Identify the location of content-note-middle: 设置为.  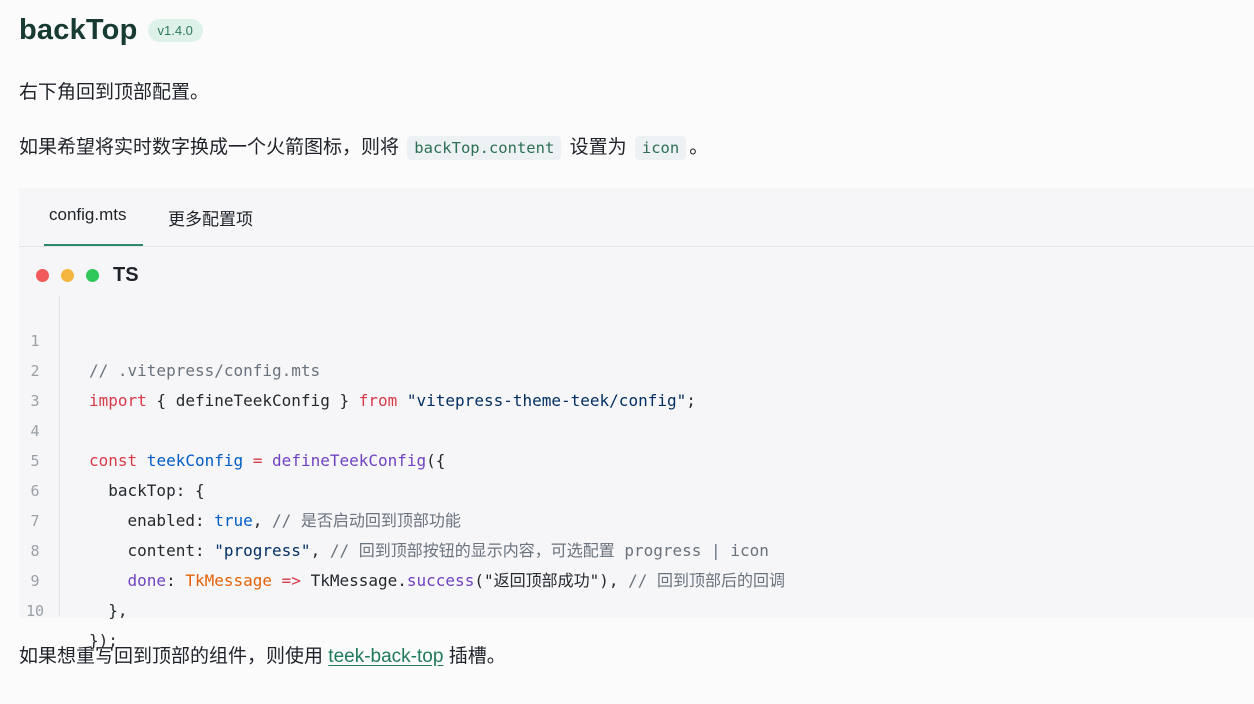
(598, 147).